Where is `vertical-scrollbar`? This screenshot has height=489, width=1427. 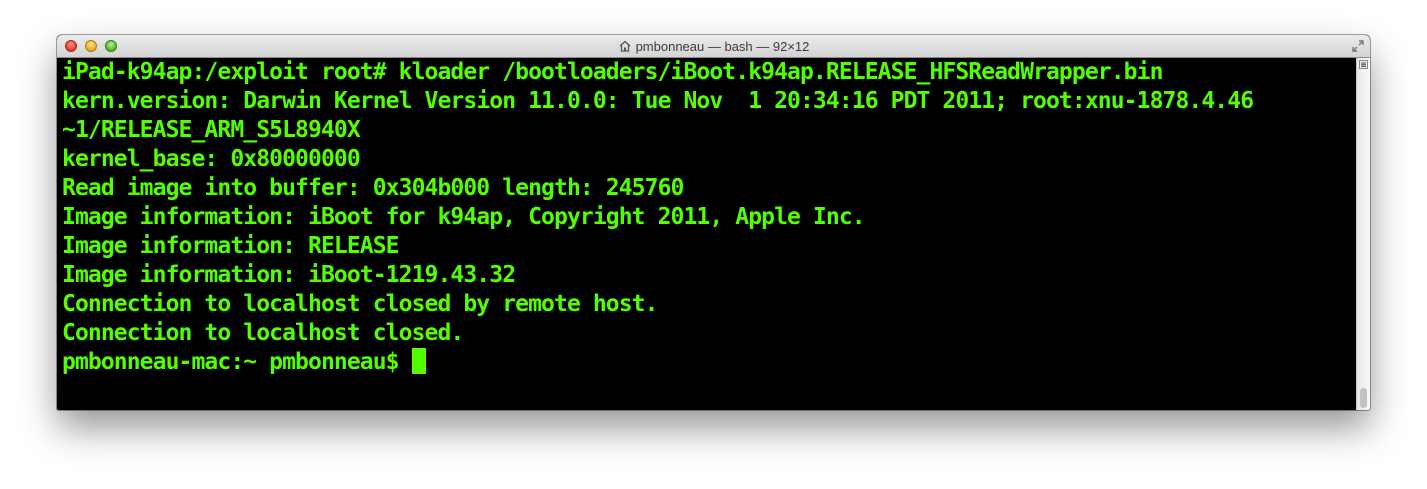 vertical-scrollbar is located at coordinates (1363, 234).